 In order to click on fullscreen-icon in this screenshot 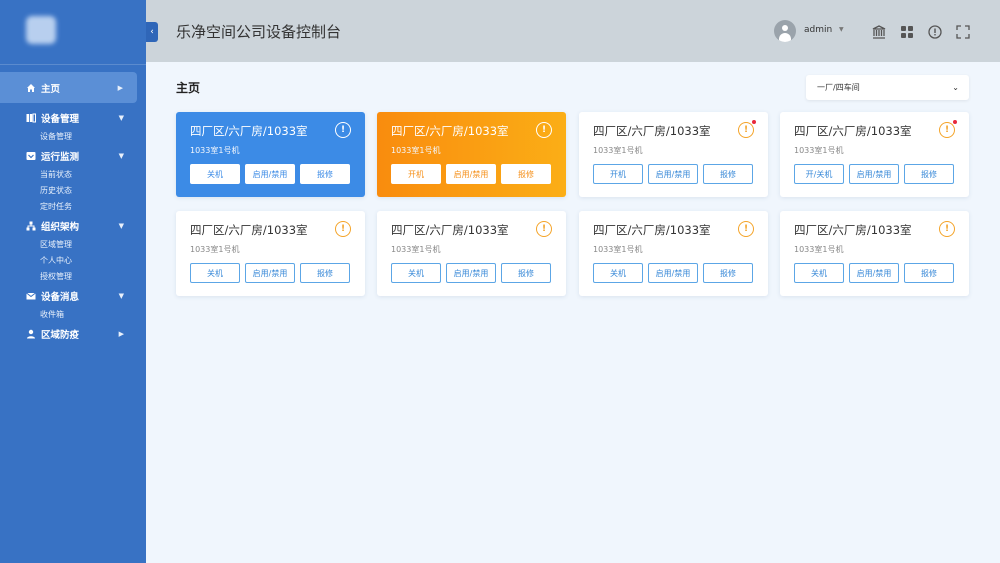, I will do `click(963, 31)`.